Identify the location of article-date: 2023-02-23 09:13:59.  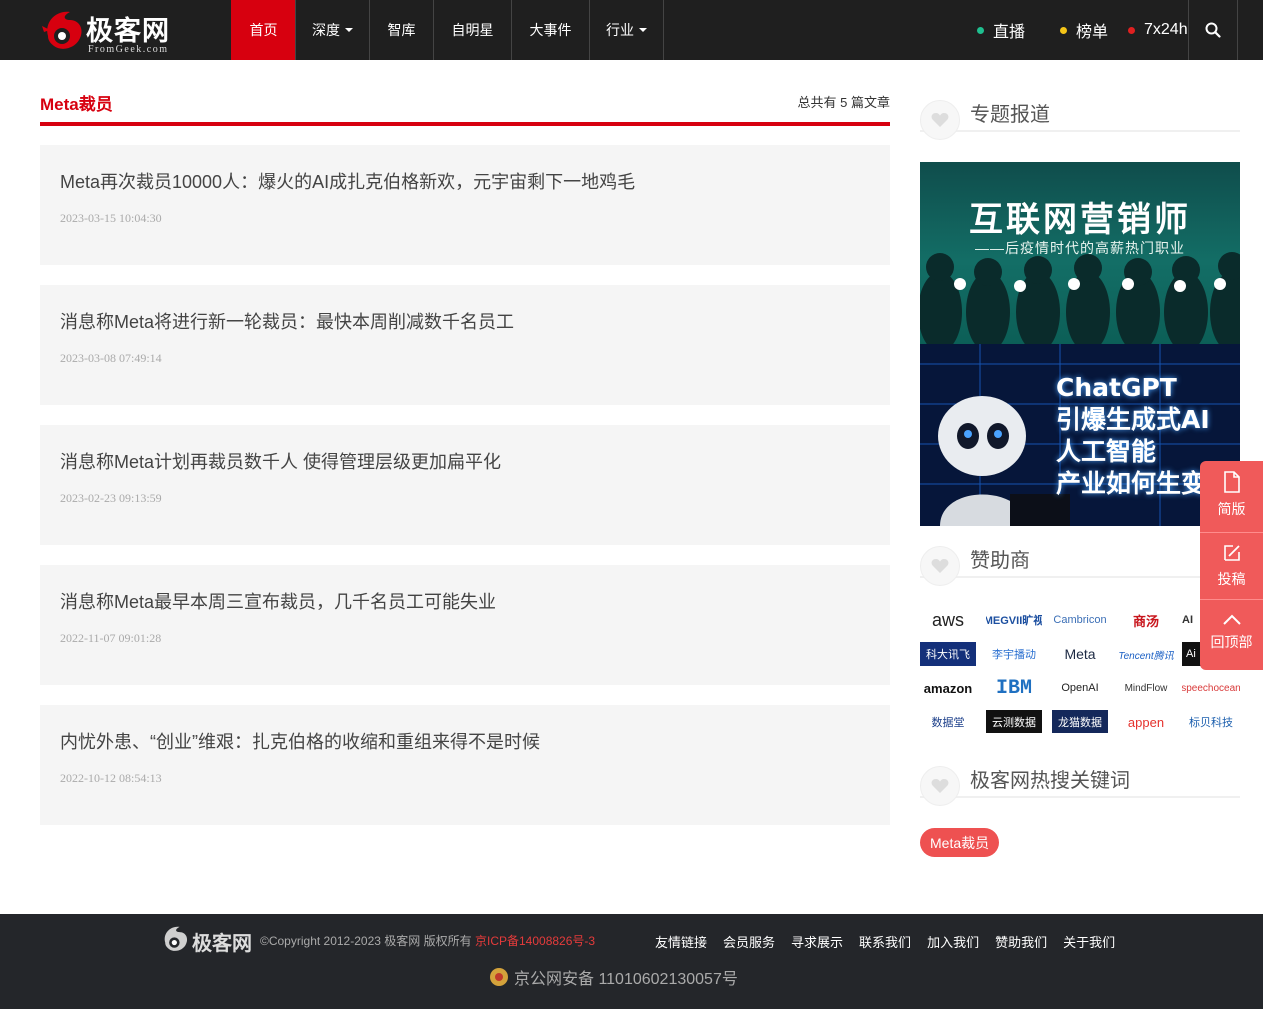
(111, 498).